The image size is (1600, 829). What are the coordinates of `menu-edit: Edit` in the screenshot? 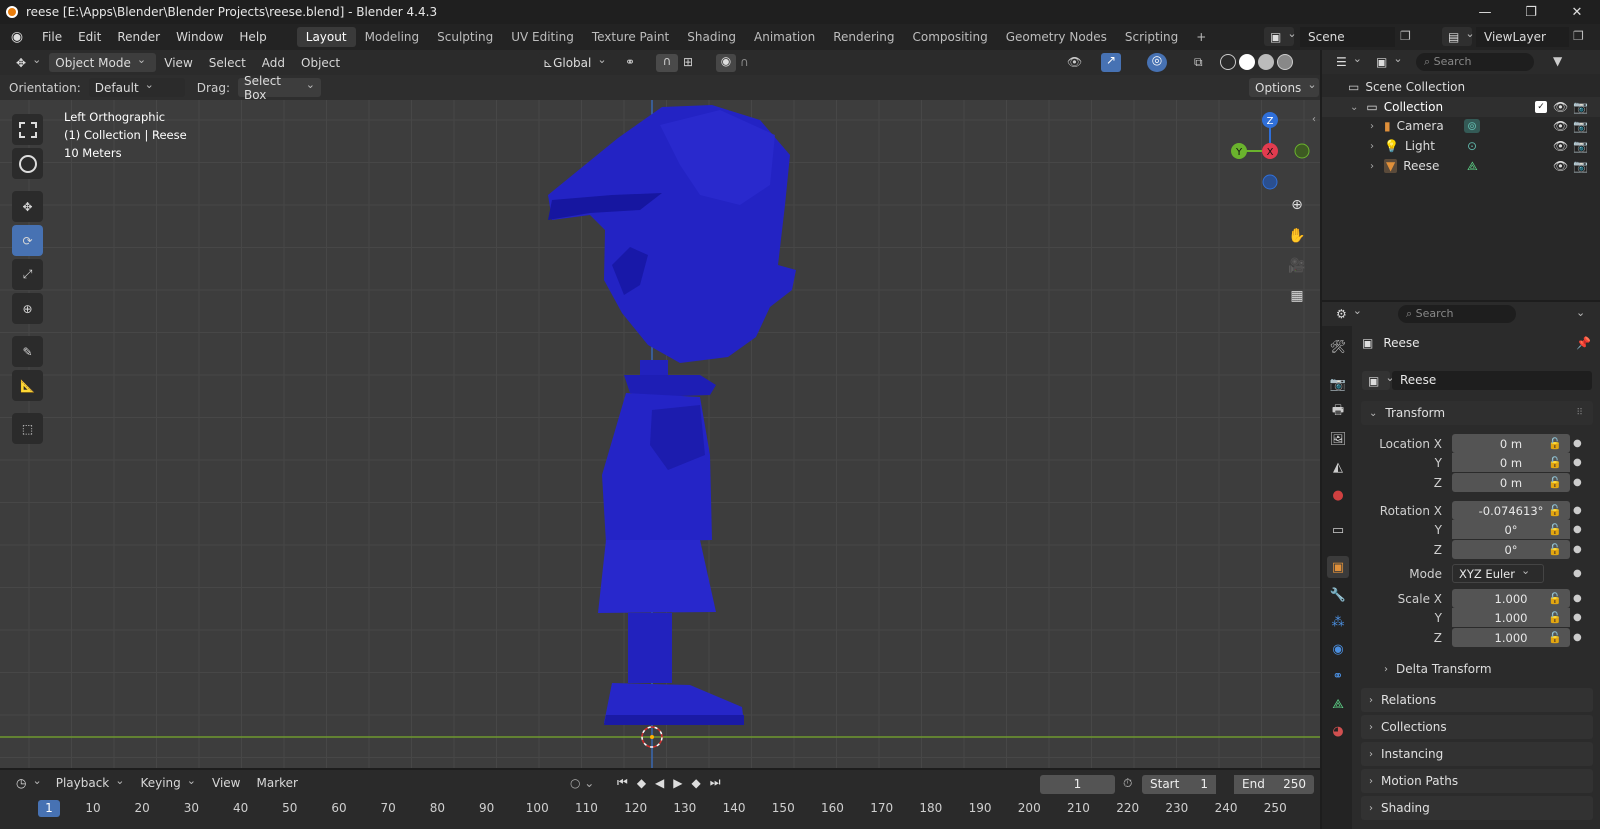 It's located at (89, 37).